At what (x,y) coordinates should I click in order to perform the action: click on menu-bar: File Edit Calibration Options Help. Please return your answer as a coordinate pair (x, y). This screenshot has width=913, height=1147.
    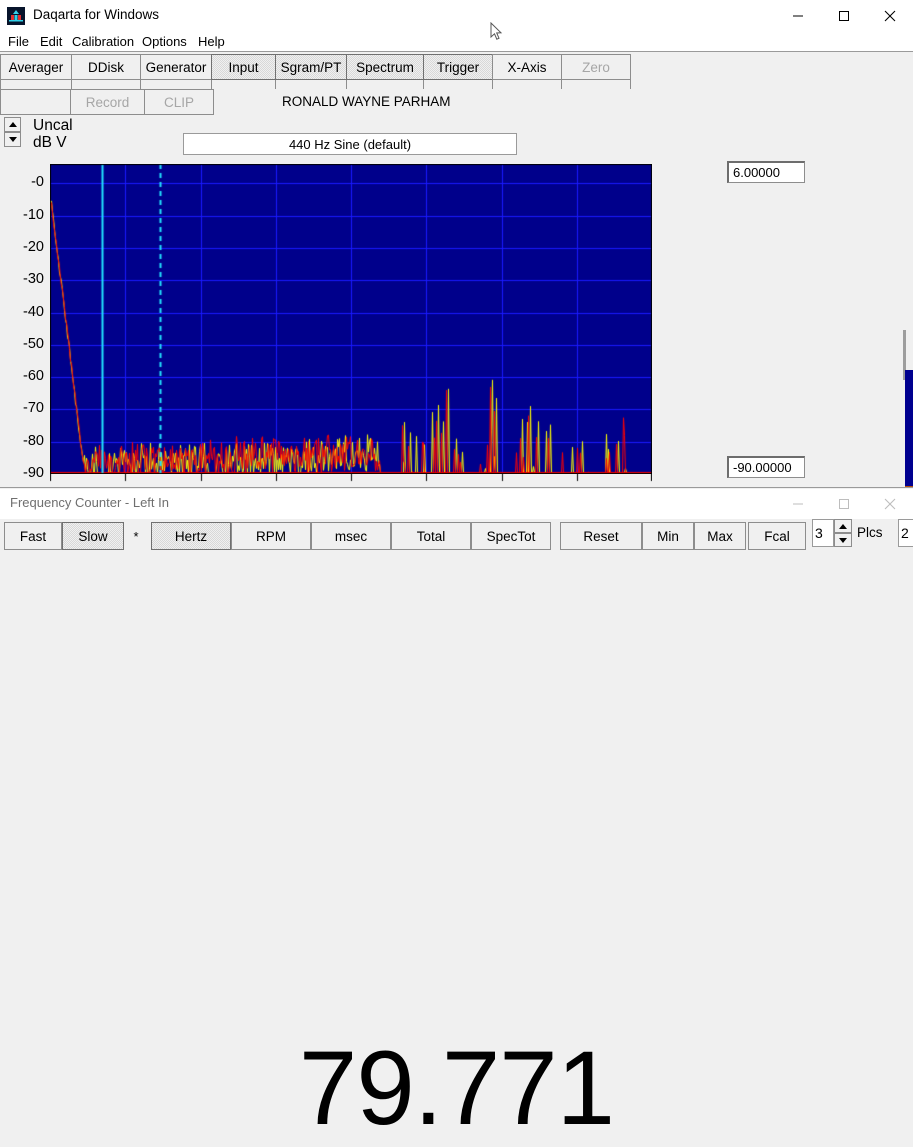
    Looking at the image, I should click on (456, 41).